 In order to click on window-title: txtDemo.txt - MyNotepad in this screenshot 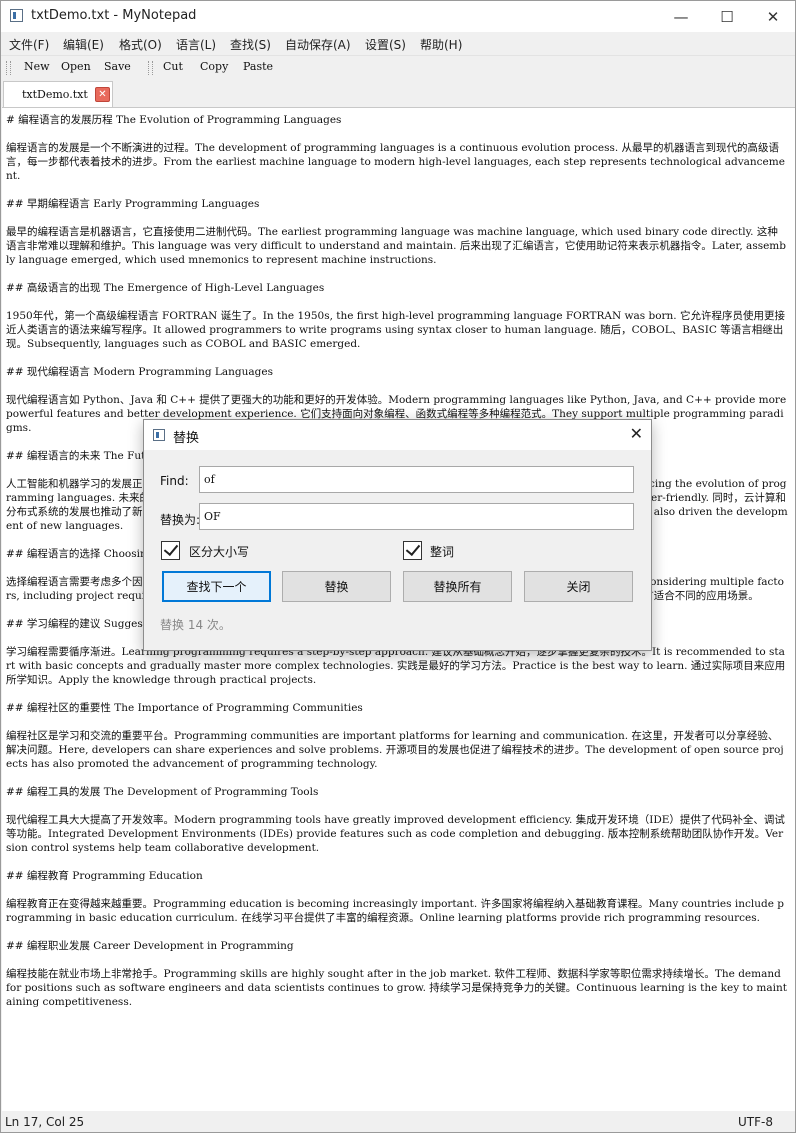, I will do `click(114, 15)`.